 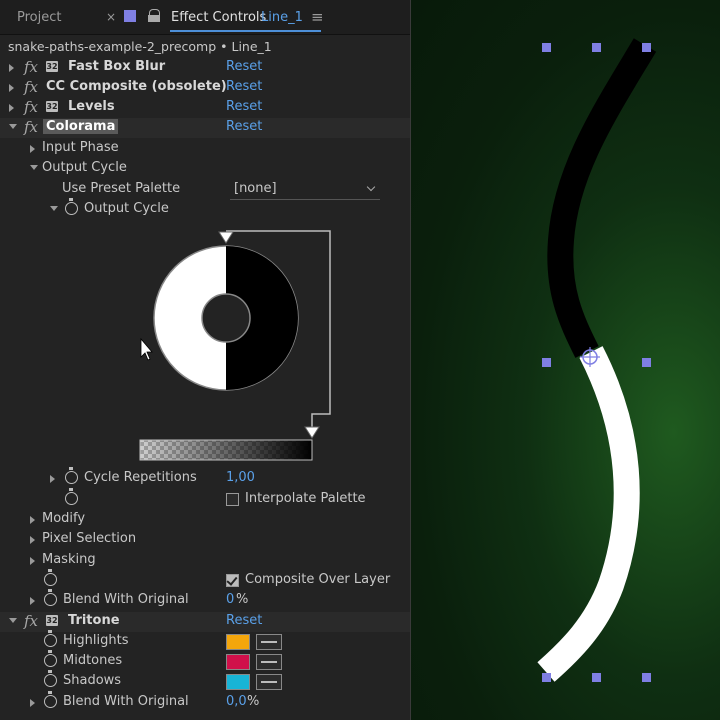 What do you see at coordinates (205, 622) in the screenshot?
I see `effect-row-tritone: fx 32 Tritone Reset` at bounding box center [205, 622].